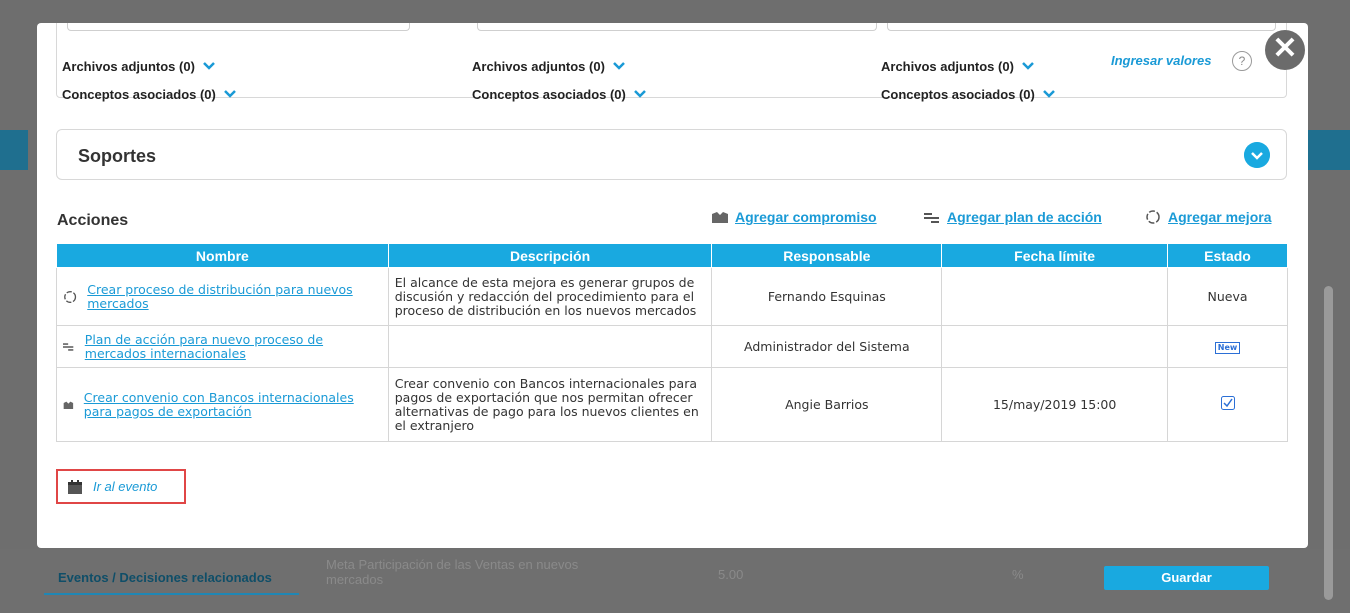 The image size is (1350, 613). What do you see at coordinates (93, 220) in the screenshot?
I see `acciones-title: Acciones` at bounding box center [93, 220].